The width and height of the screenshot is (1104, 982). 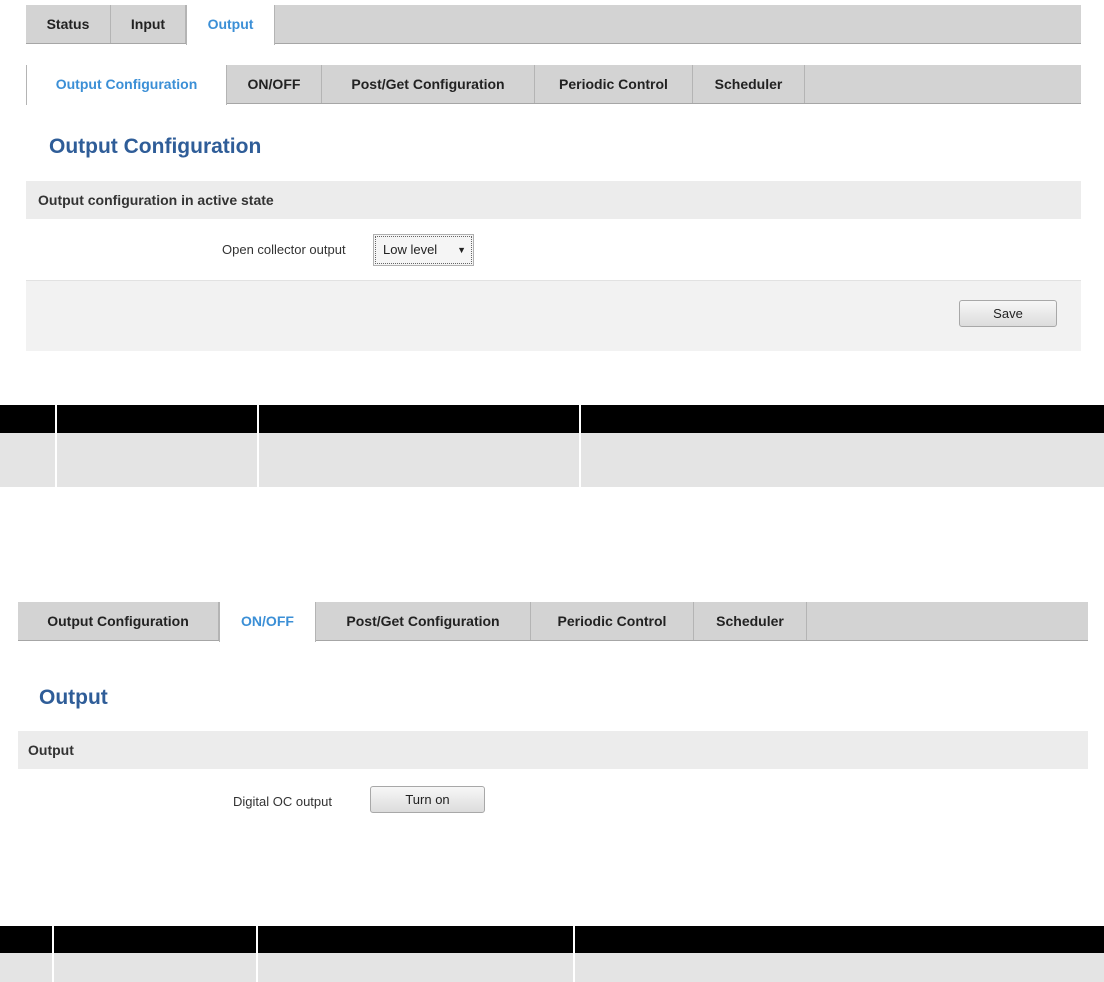 What do you see at coordinates (553, 750) in the screenshot?
I see `section-header: Output` at bounding box center [553, 750].